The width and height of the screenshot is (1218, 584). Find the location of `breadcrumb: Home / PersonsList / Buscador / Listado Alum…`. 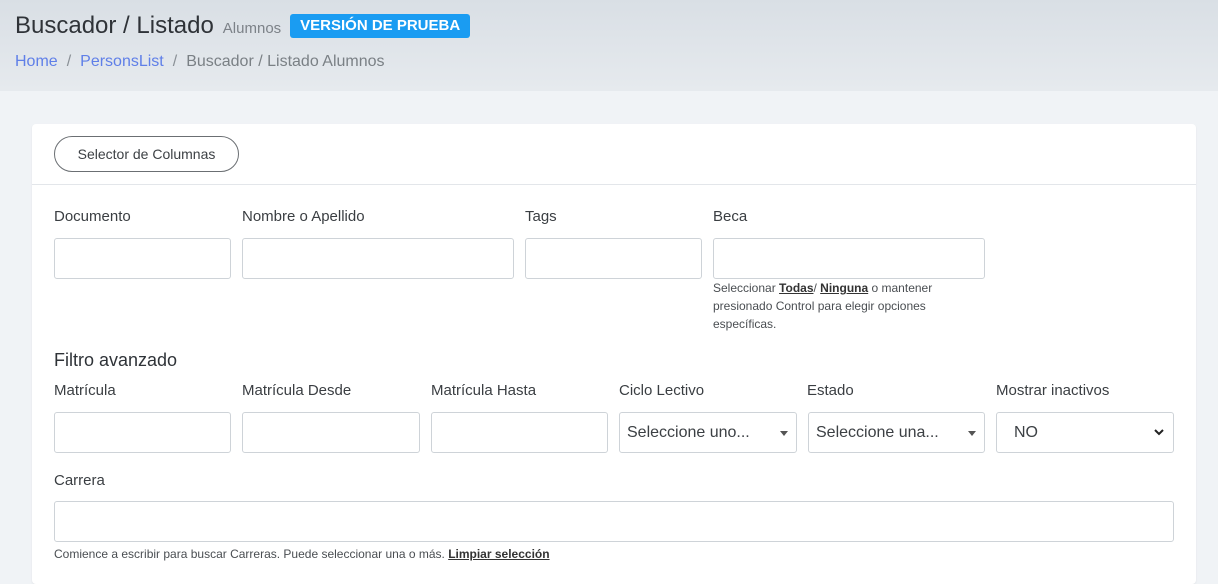

breadcrumb: Home / PersonsList / Buscador / Listado Alum… is located at coordinates (200, 62).